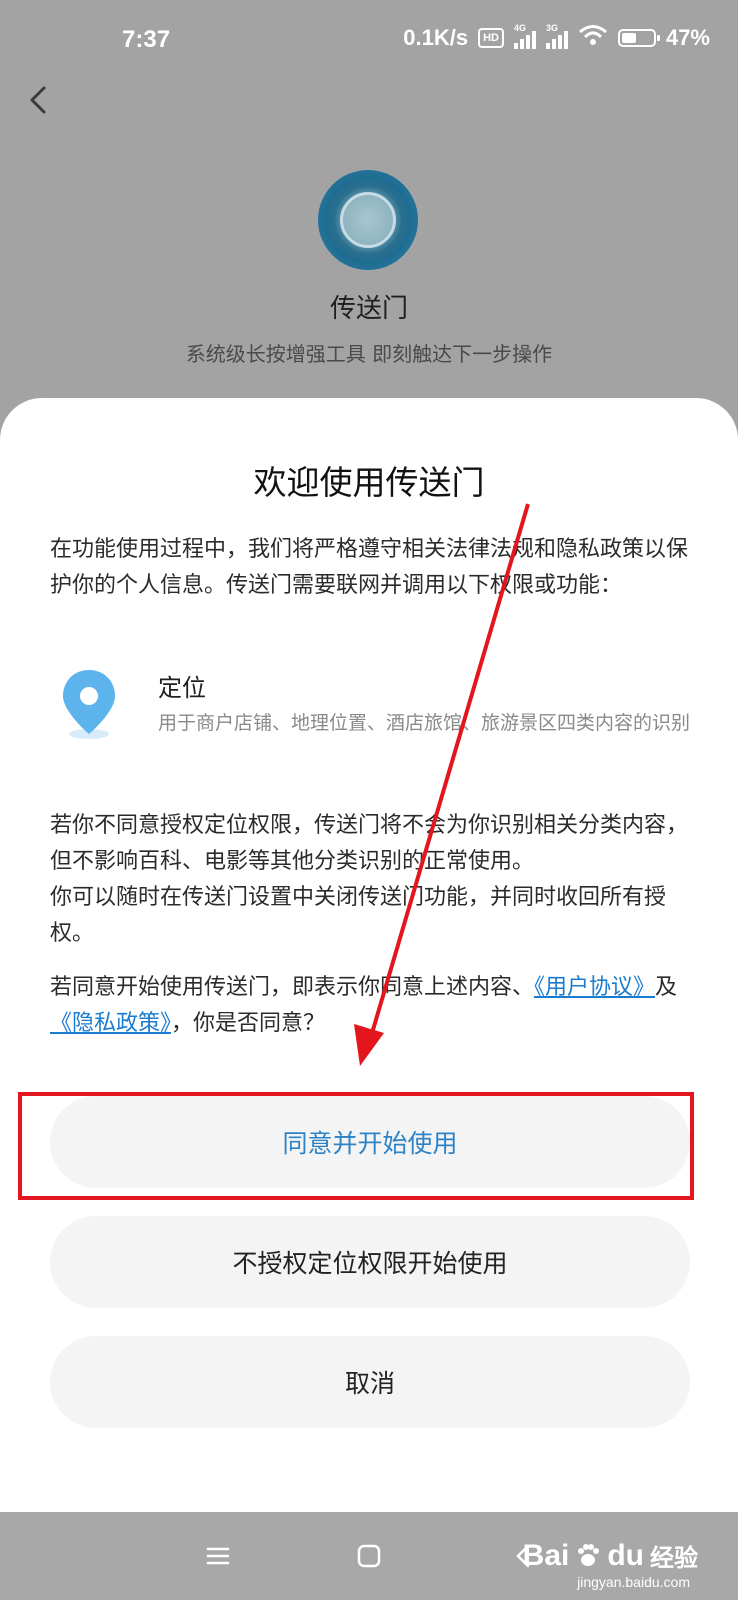 The width and height of the screenshot is (738, 1600). I want to click on nav-menu-button, so click(218, 1556).